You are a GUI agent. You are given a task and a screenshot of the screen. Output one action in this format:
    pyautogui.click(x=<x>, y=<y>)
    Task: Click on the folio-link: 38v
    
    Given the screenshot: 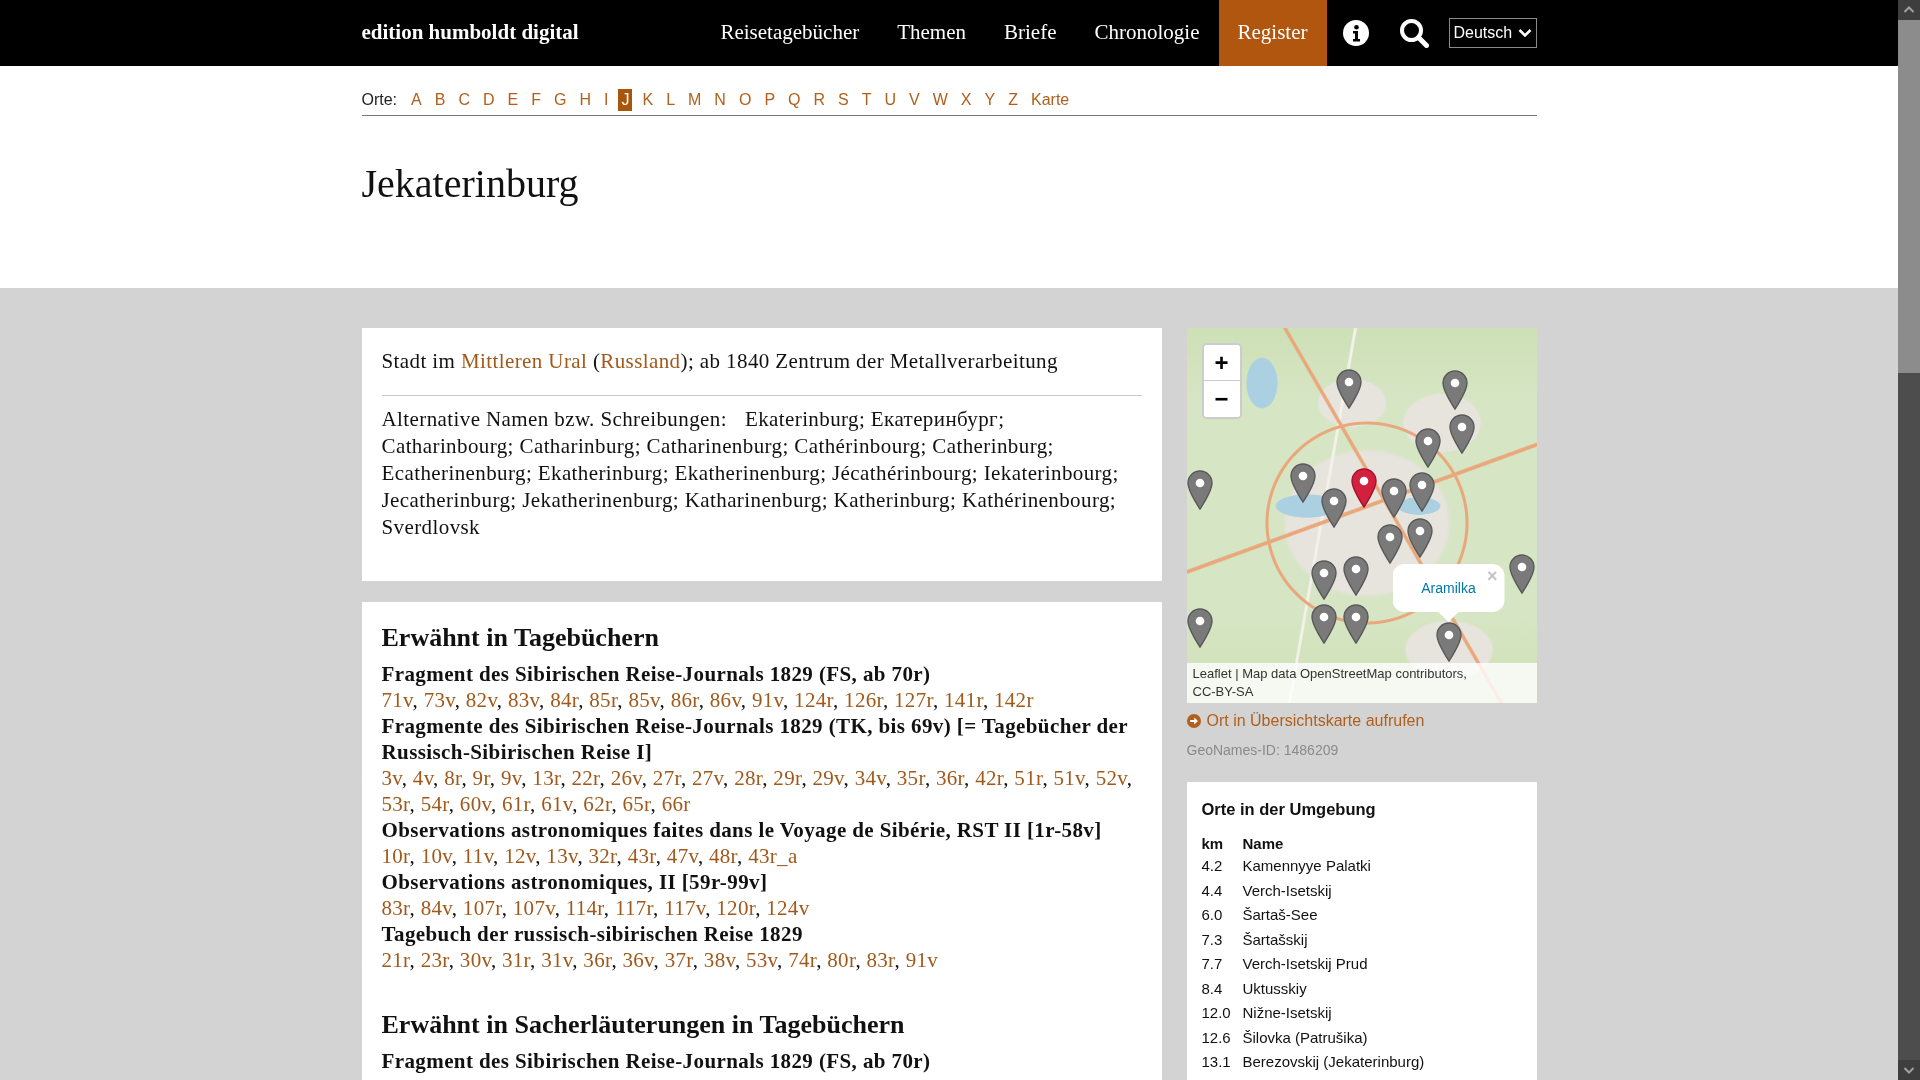 What is the action you would take?
    pyautogui.click(x=719, y=960)
    